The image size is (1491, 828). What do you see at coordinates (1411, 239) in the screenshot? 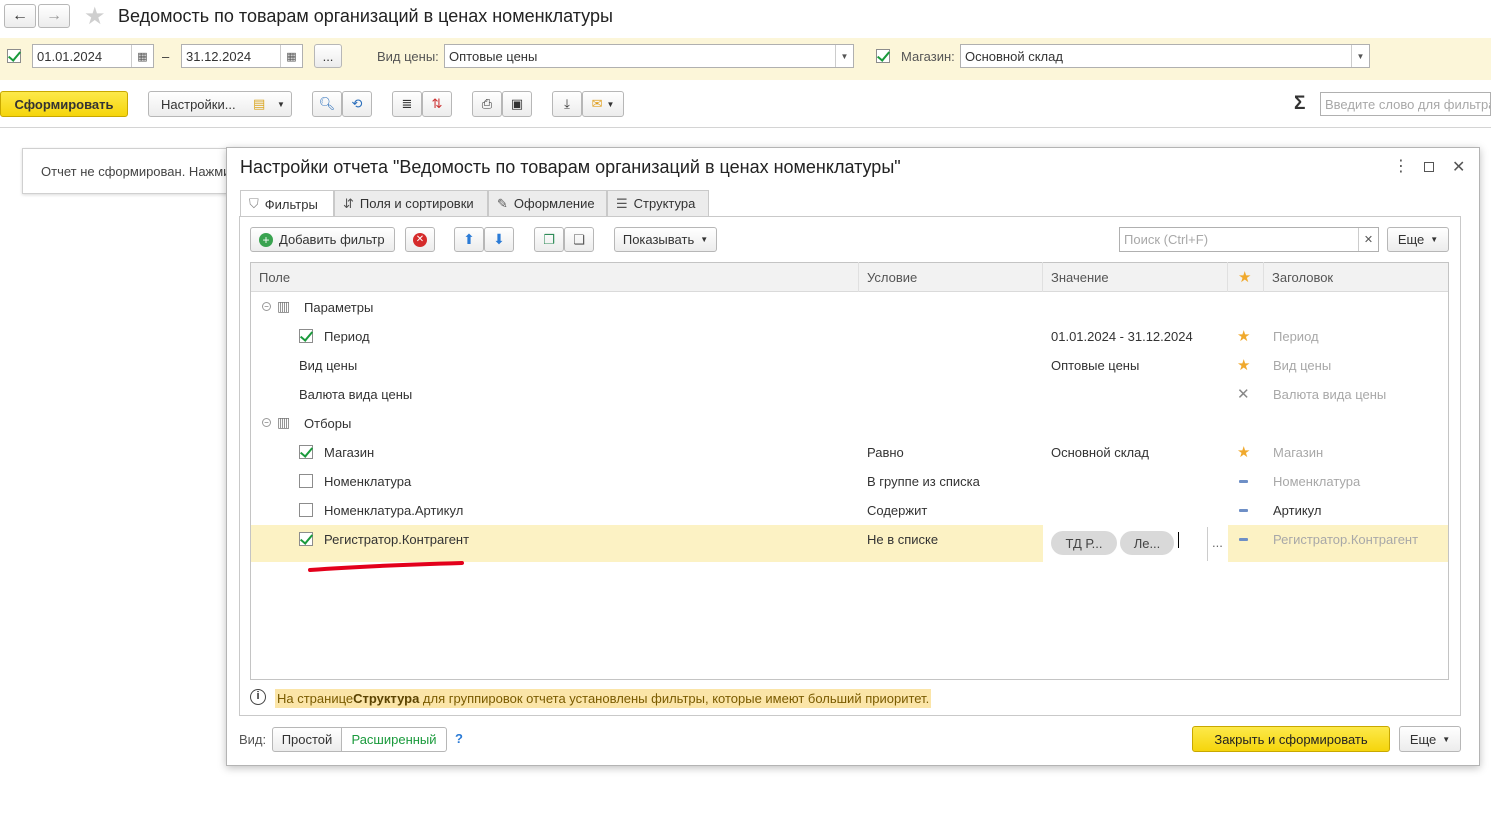
I see `dialog-more-label: Еще` at bounding box center [1411, 239].